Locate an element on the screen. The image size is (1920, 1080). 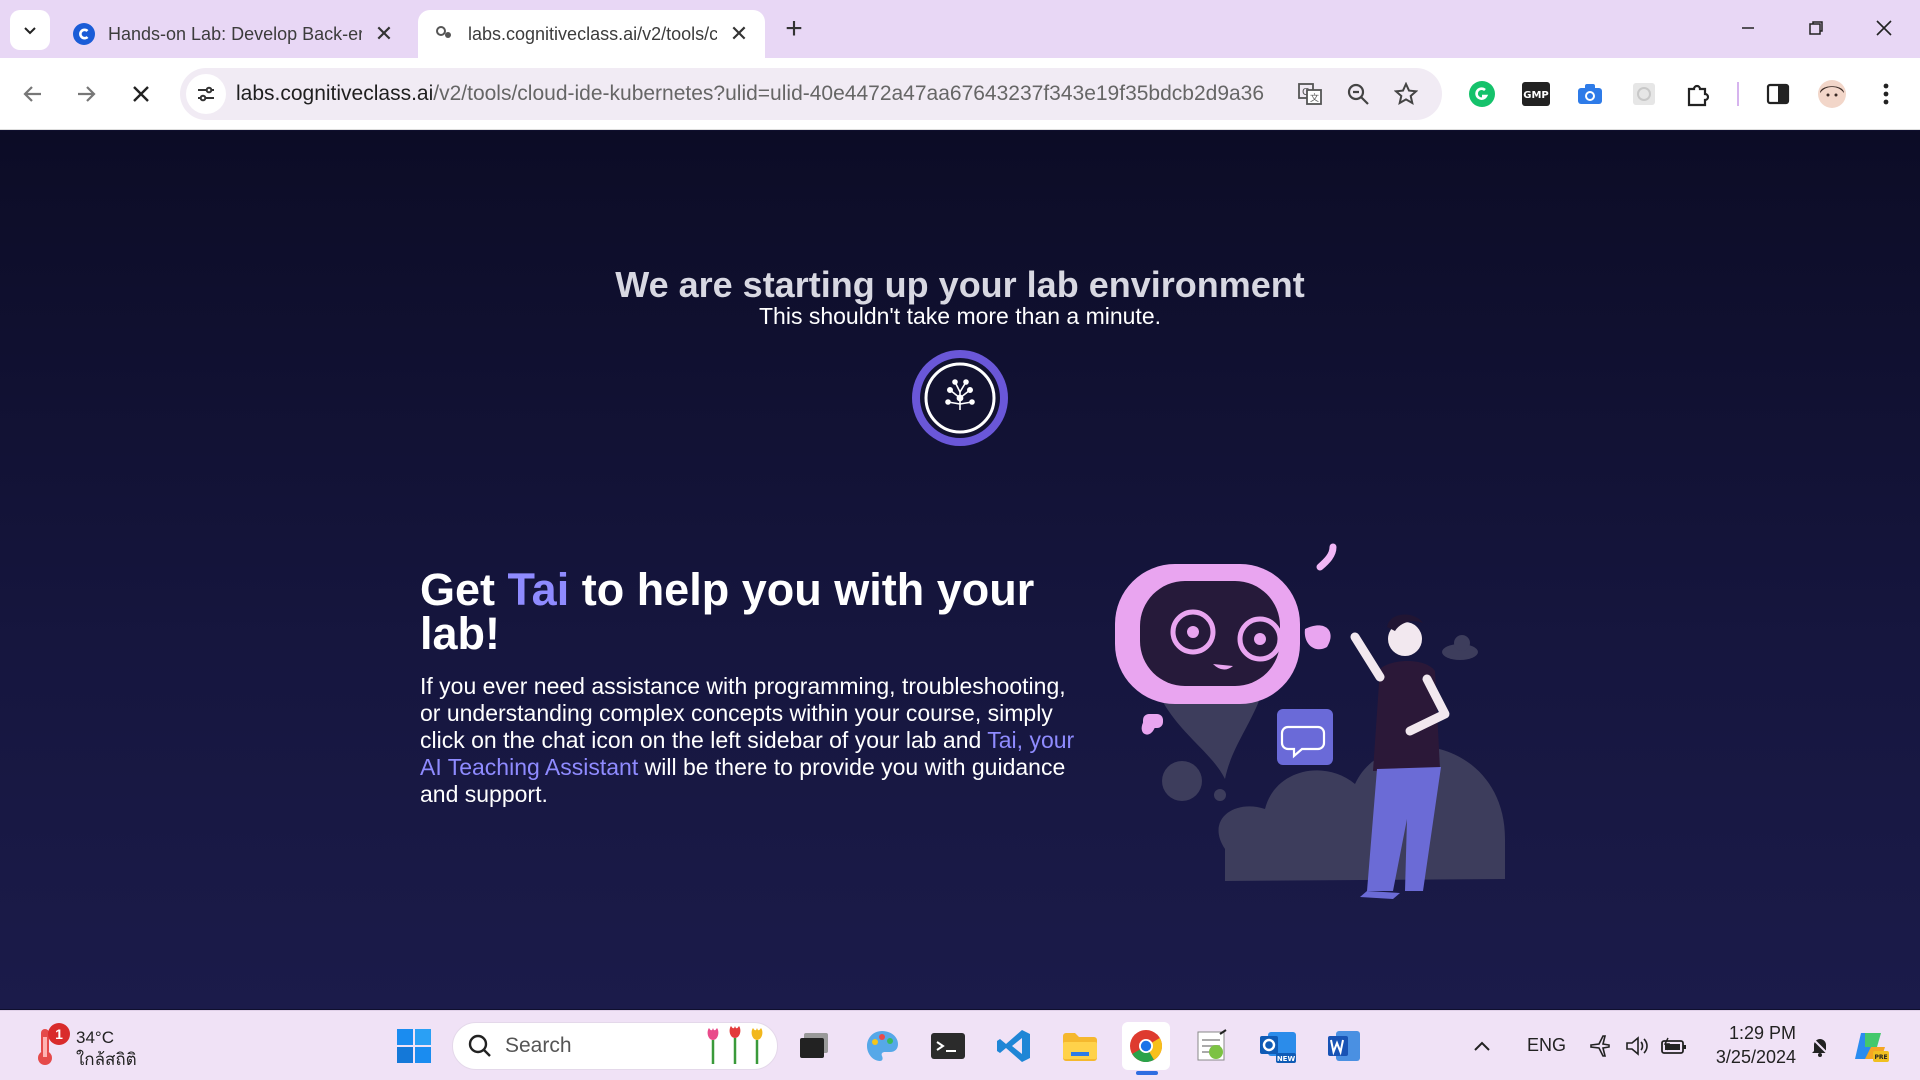
avatar is located at coordinates (1832, 94).